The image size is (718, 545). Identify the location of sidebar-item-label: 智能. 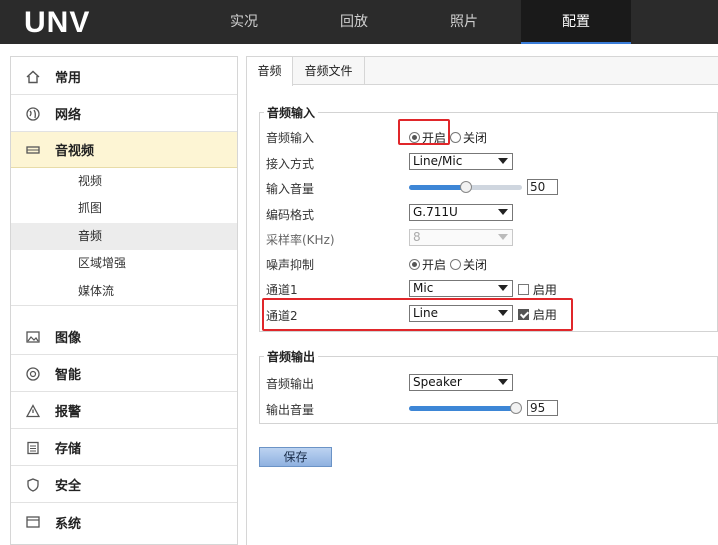
(68, 375).